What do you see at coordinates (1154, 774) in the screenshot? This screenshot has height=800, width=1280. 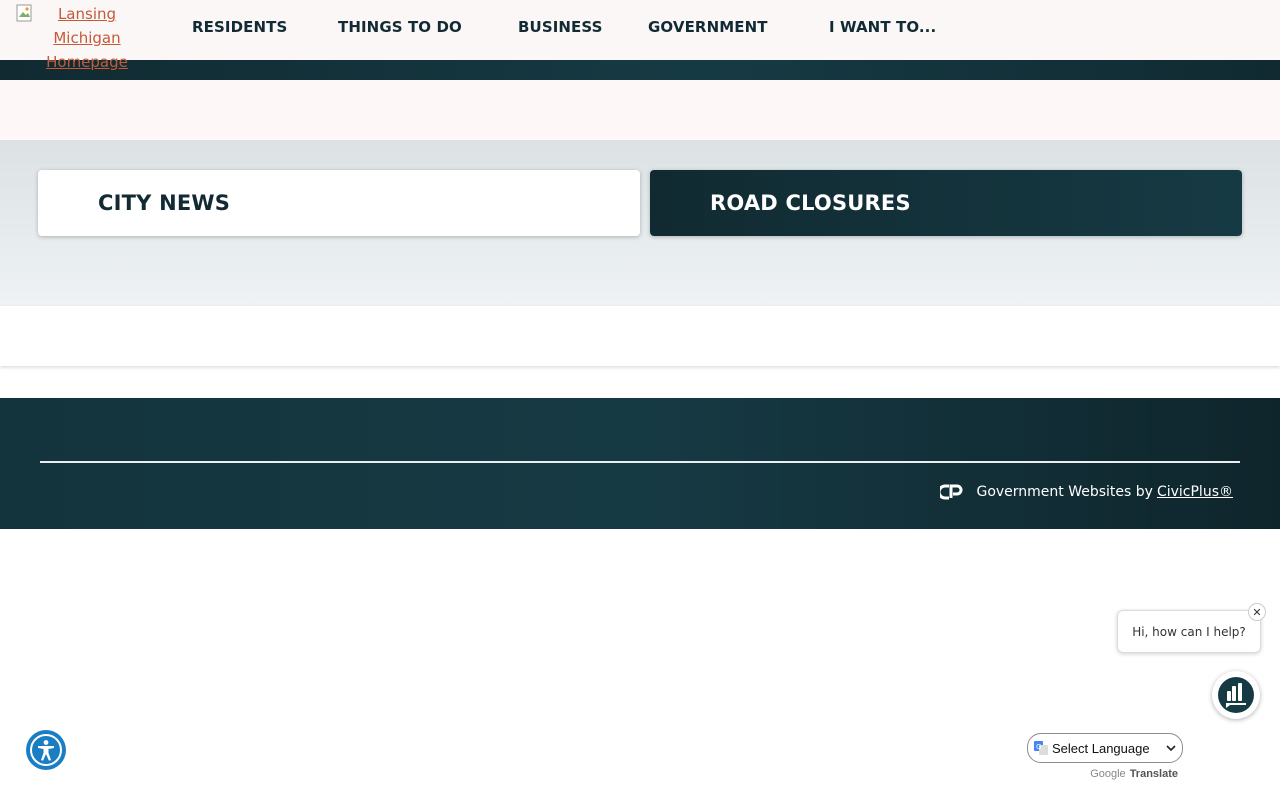 I see `google-translate-link: Translate` at bounding box center [1154, 774].